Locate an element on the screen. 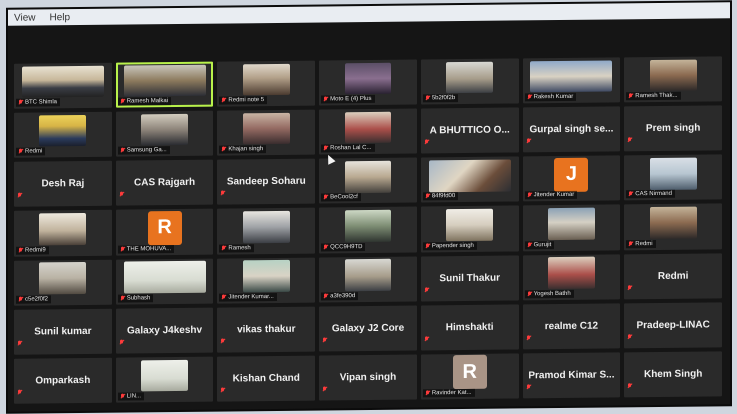  participant-tile: Gurujit is located at coordinates (571, 227).